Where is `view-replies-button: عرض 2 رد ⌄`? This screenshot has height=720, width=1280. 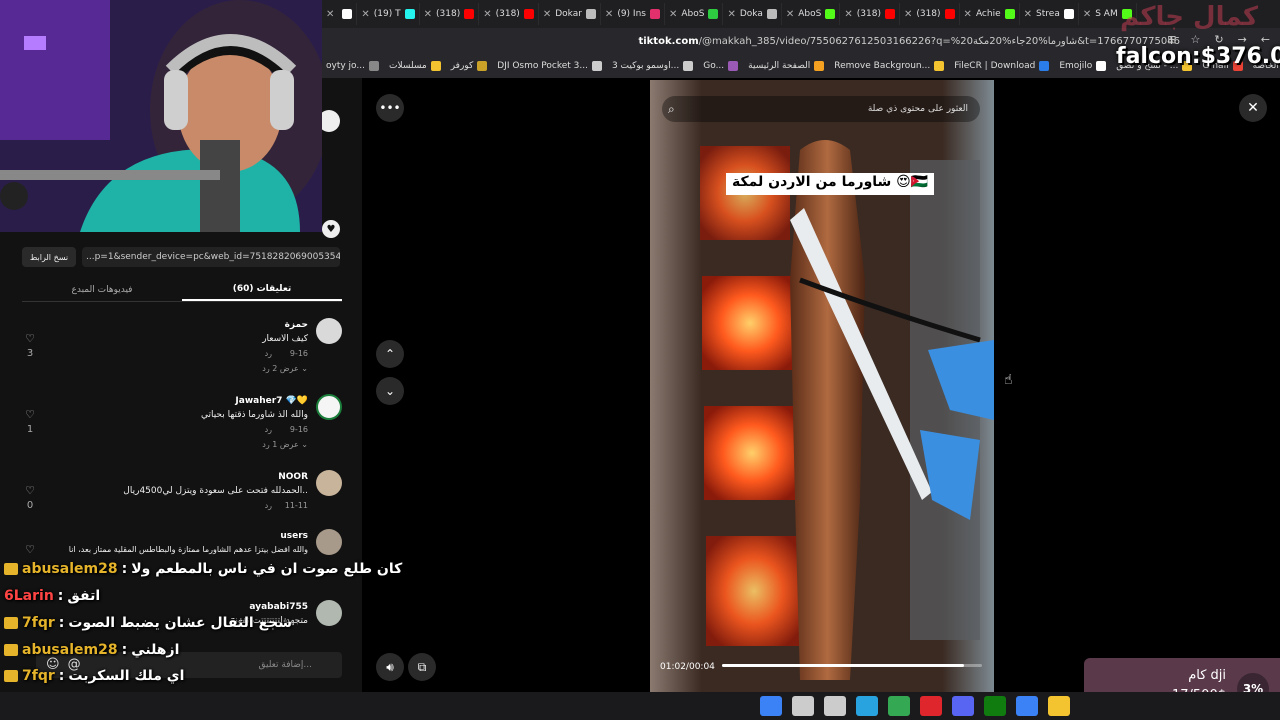
view-replies-button: عرض 2 رد ⌄ is located at coordinates (285, 368).